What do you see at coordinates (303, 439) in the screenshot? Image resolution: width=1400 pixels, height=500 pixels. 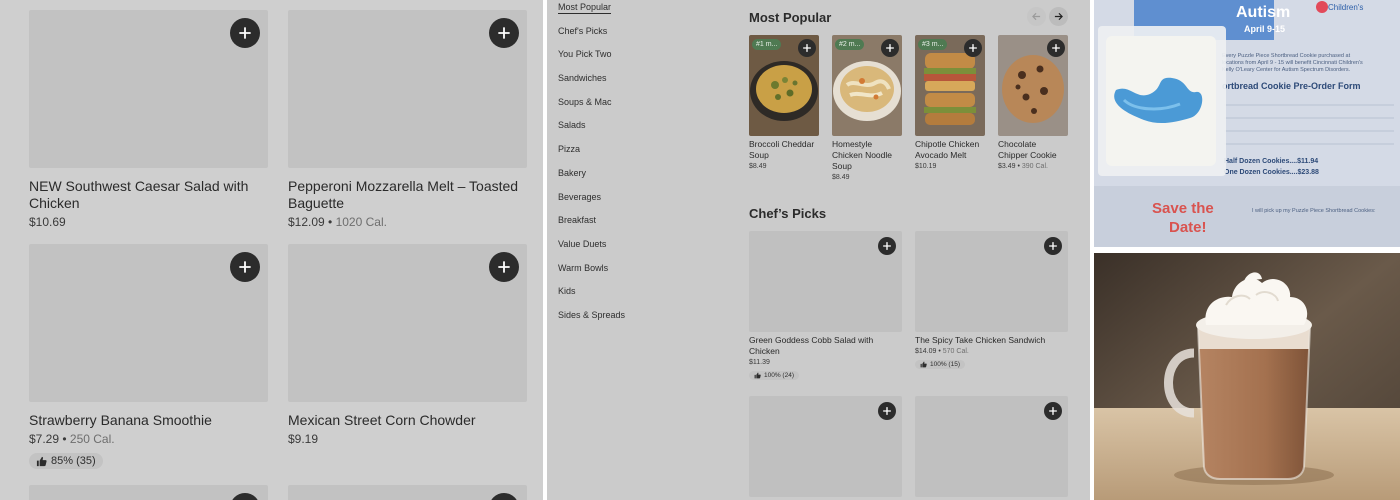 I see `item-price: $9.19` at bounding box center [303, 439].